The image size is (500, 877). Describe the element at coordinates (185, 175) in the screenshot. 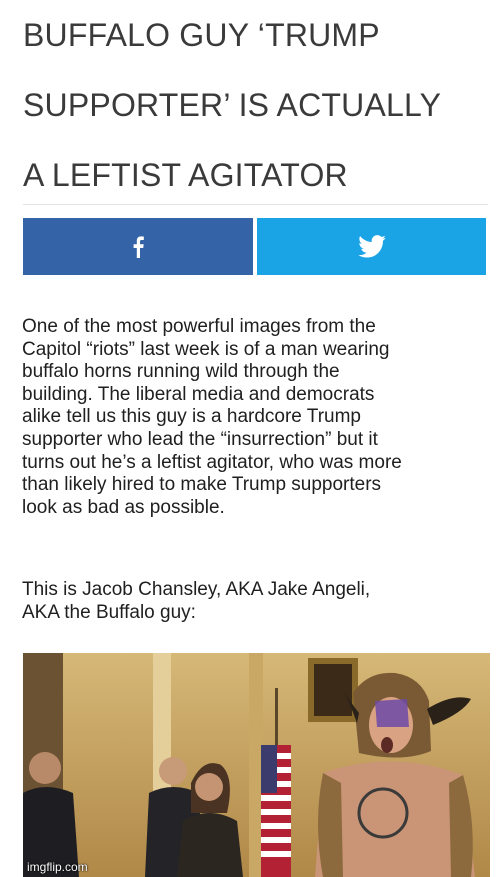

I see `headline-line: A LEFTIST AGITATOR` at that location.